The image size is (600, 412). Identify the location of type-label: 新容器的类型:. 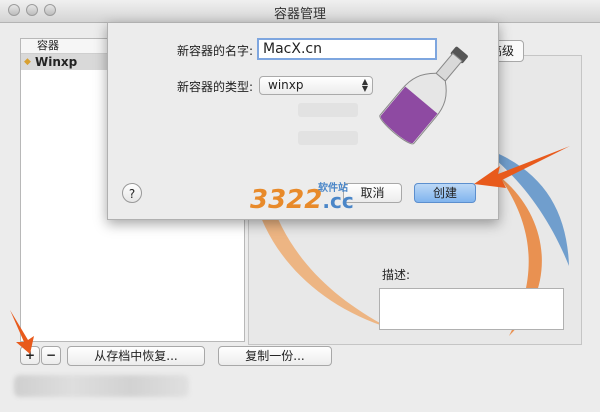
(214, 87).